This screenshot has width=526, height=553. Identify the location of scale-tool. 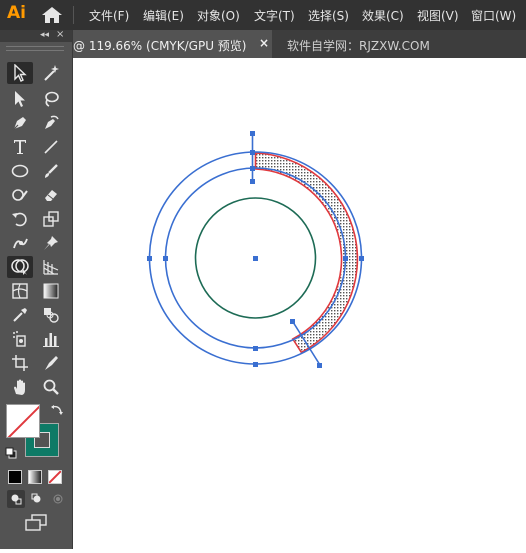
(51, 219).